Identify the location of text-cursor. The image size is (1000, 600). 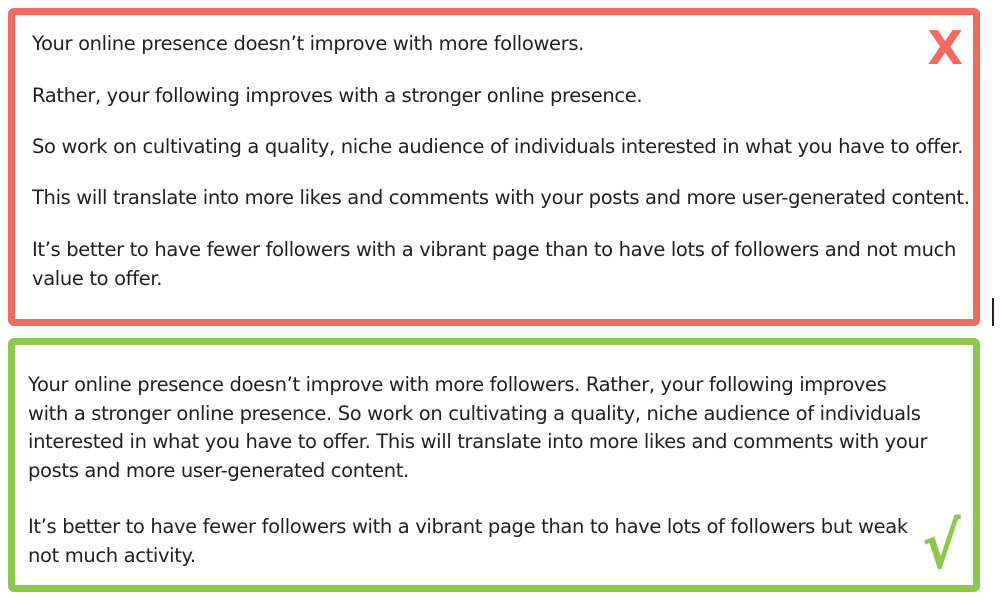
(993, 312).